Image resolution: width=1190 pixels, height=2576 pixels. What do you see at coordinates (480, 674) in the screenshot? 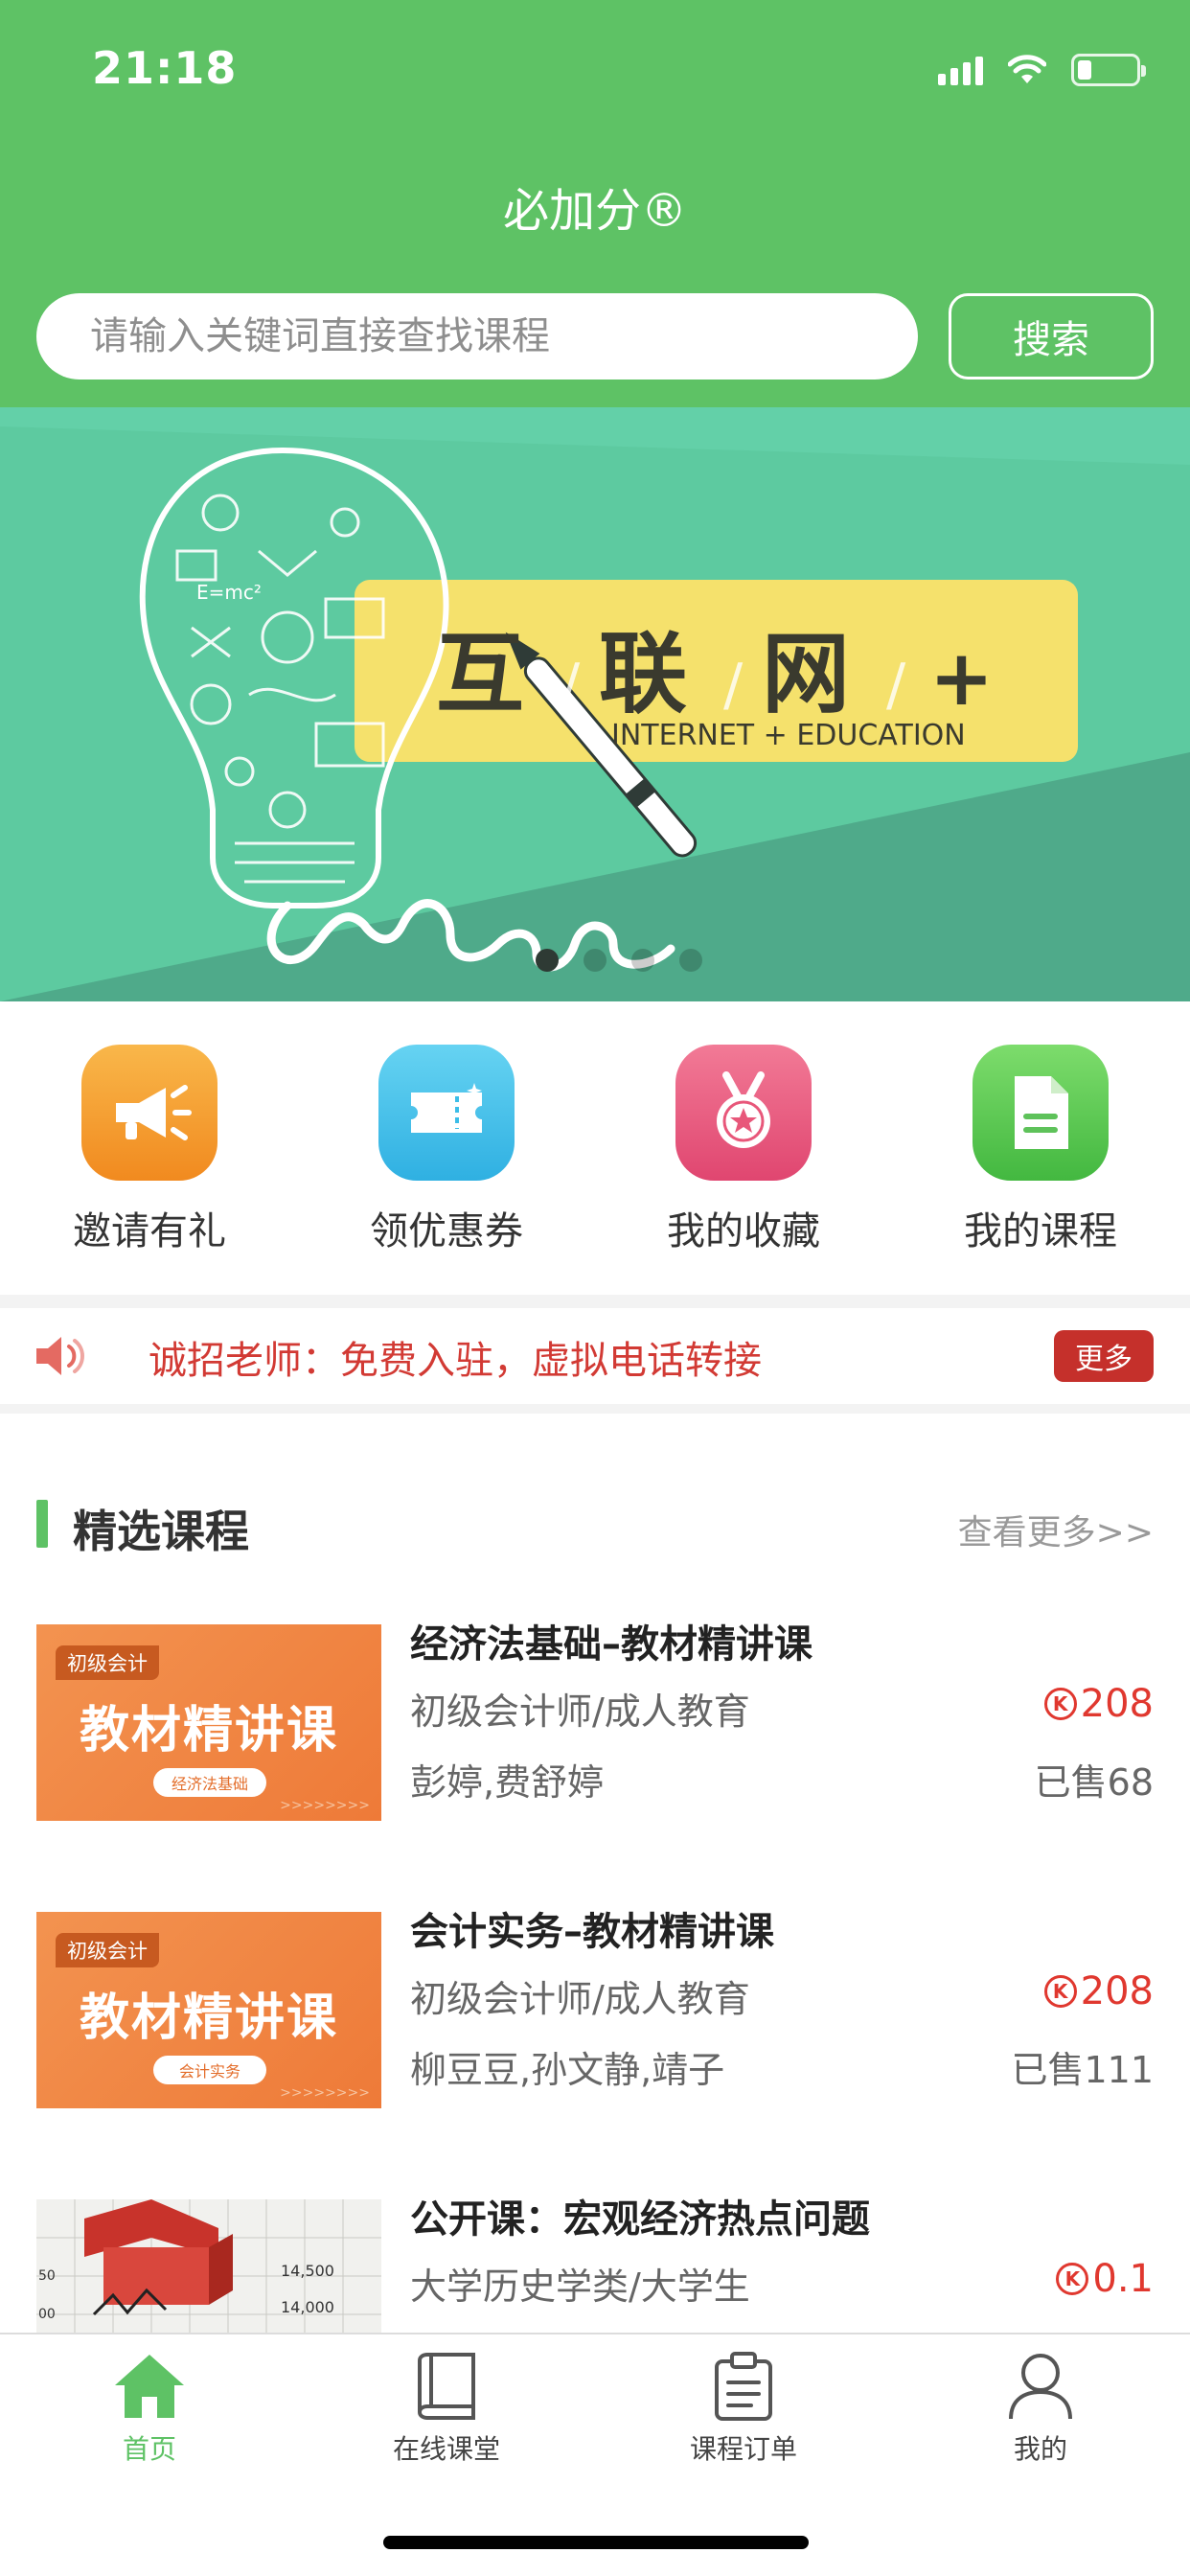
I see `banner-char-1: 互` at bounding box center [480, 674].